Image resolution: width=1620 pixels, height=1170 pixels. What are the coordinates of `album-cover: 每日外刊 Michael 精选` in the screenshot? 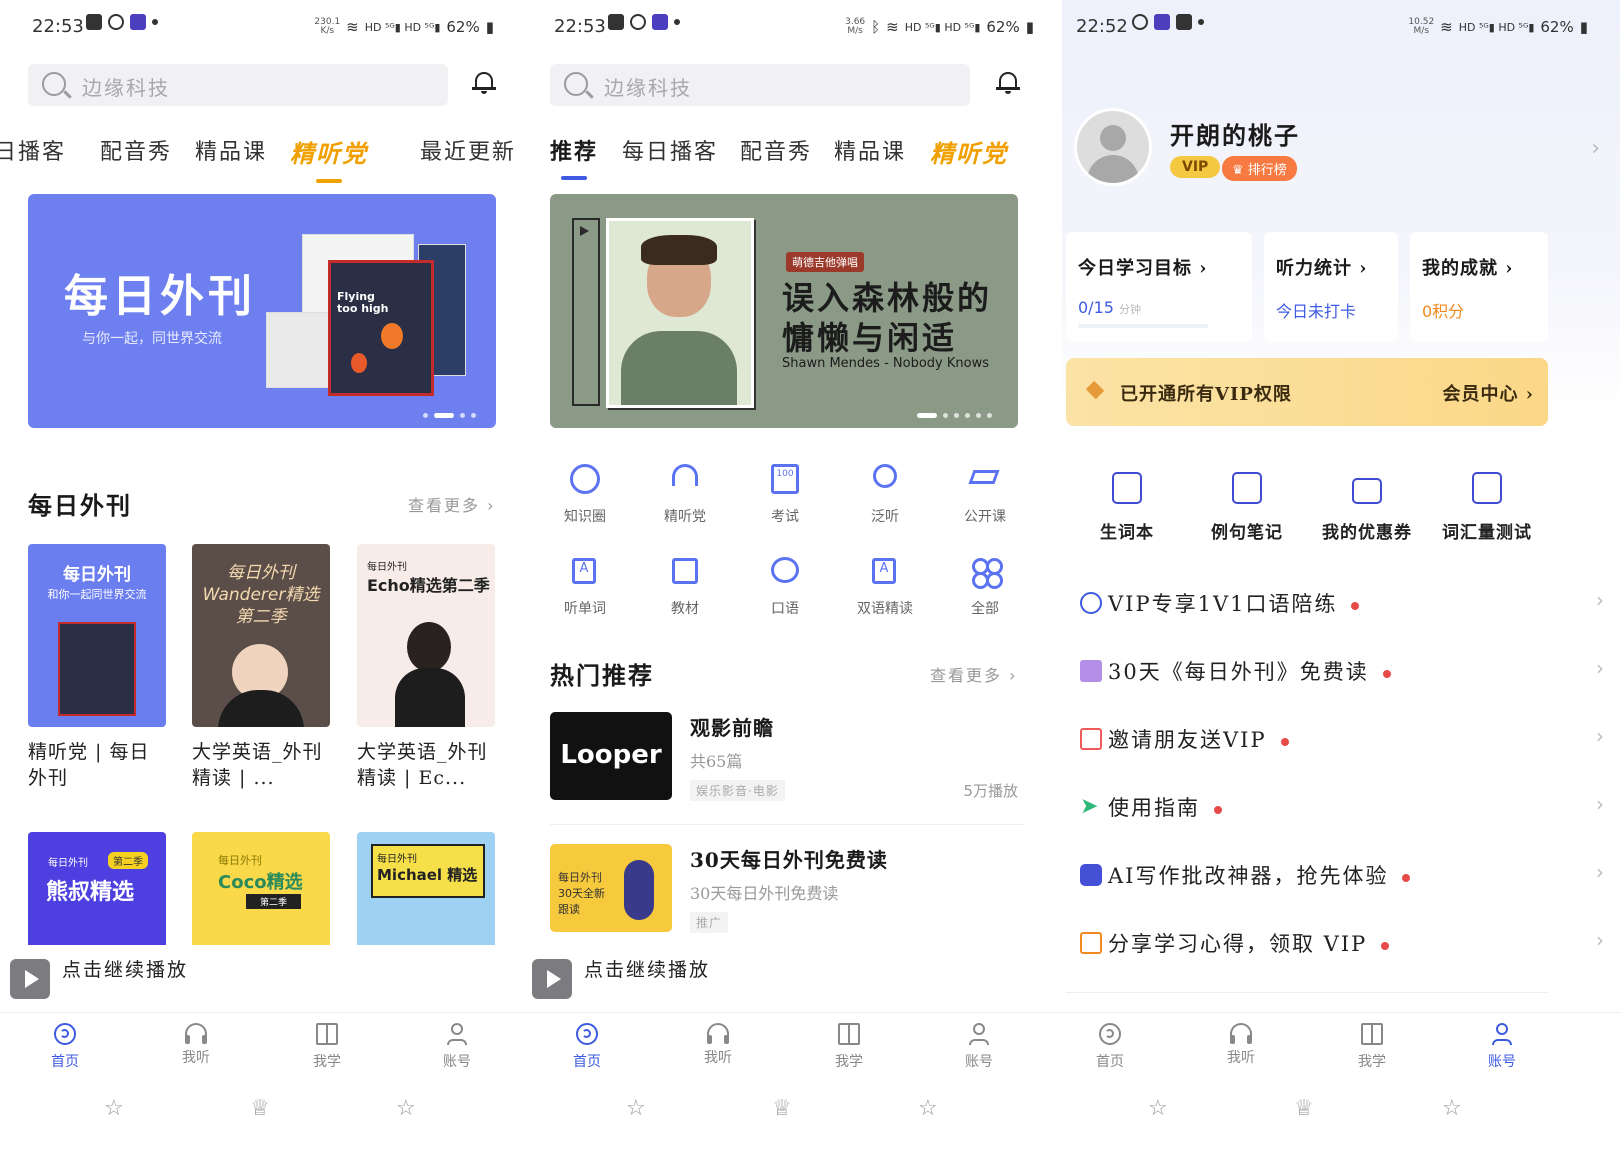 It's located at (426, 892).